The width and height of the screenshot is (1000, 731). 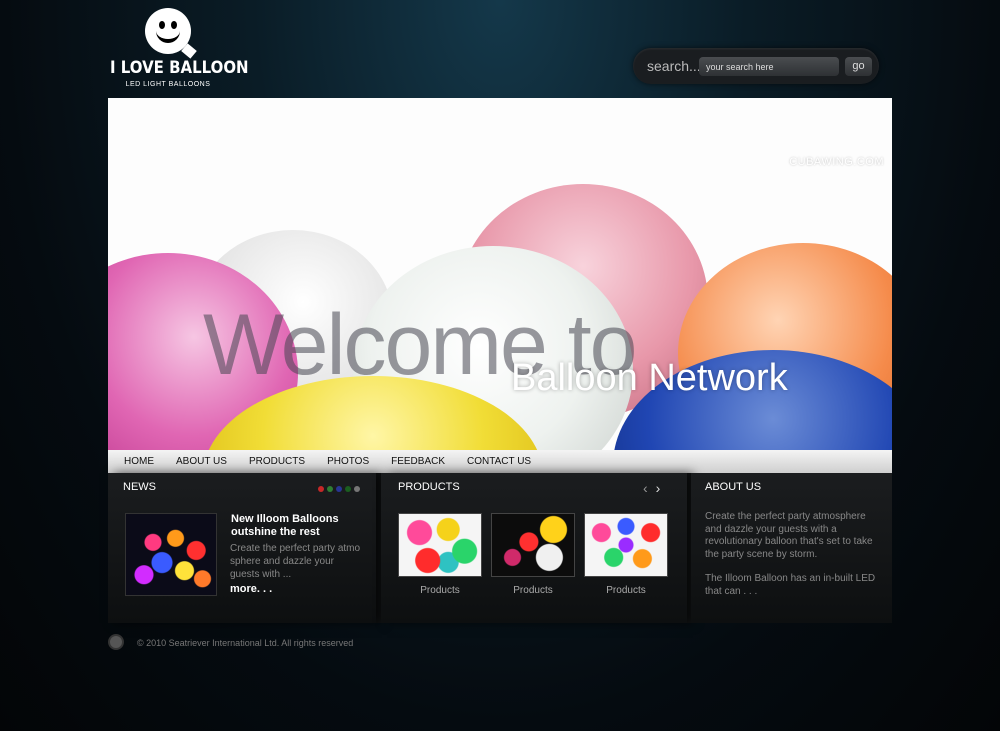 I want to click on hero-headline: Balloon Network, so click(x=649, y=378).